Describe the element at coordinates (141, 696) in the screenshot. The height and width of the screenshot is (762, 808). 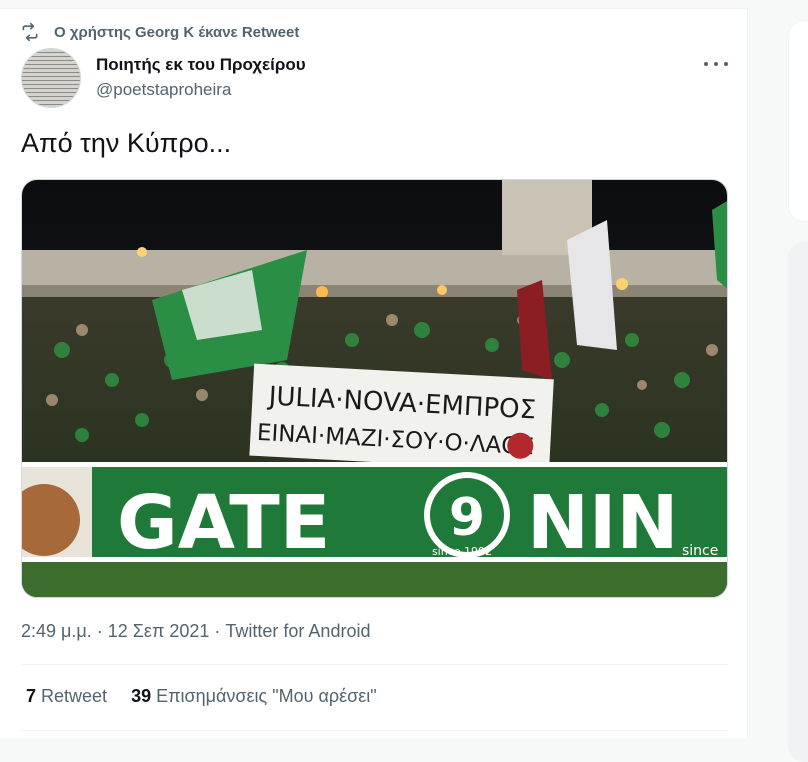
I see `likes-count: 39` at that location.